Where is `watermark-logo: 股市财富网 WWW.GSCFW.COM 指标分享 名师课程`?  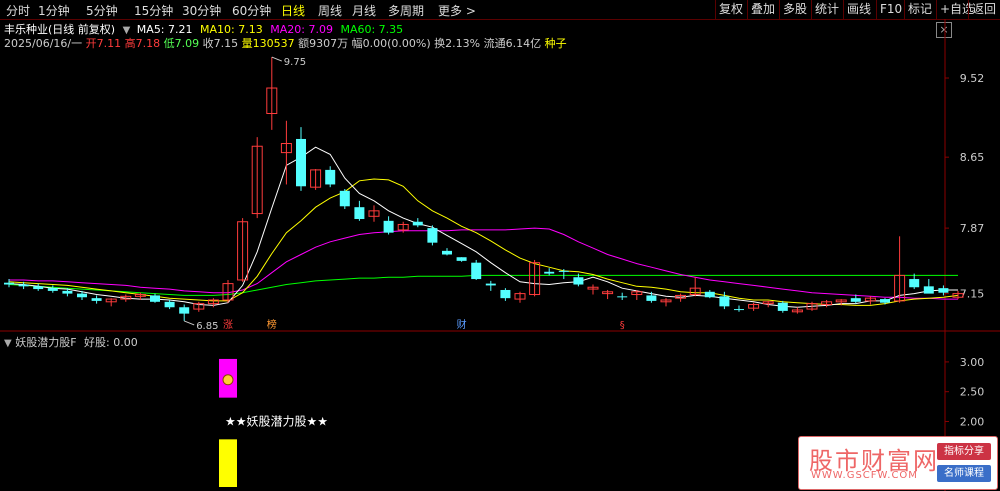 watermark-logo: 股市财富网 WWW.GSCFW.COM 指标分享 名师课程 is located at coordinates (898, 463).